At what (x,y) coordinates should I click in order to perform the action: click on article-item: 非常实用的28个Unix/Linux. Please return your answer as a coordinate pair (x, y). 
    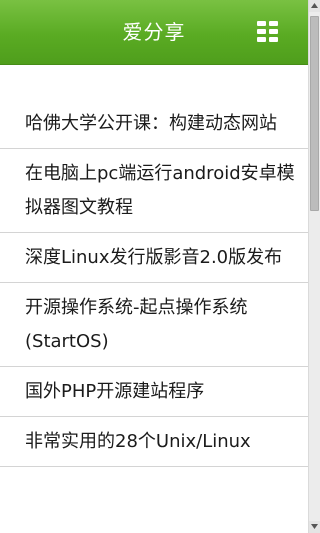
    Looking at the image, I should click on (154, 442).